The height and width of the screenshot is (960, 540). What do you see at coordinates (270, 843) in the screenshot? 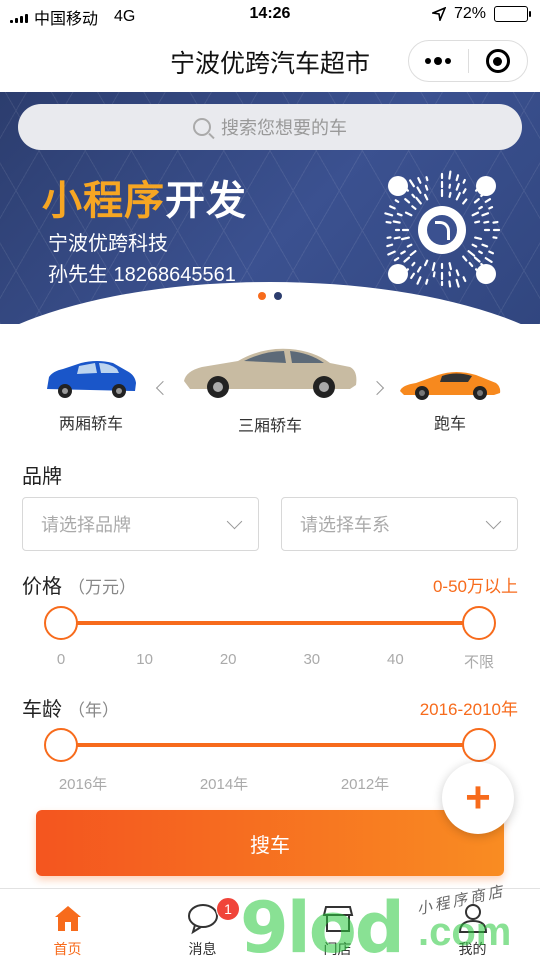
I see `search-car-button: 搜车` at bounding box center [270, 843].